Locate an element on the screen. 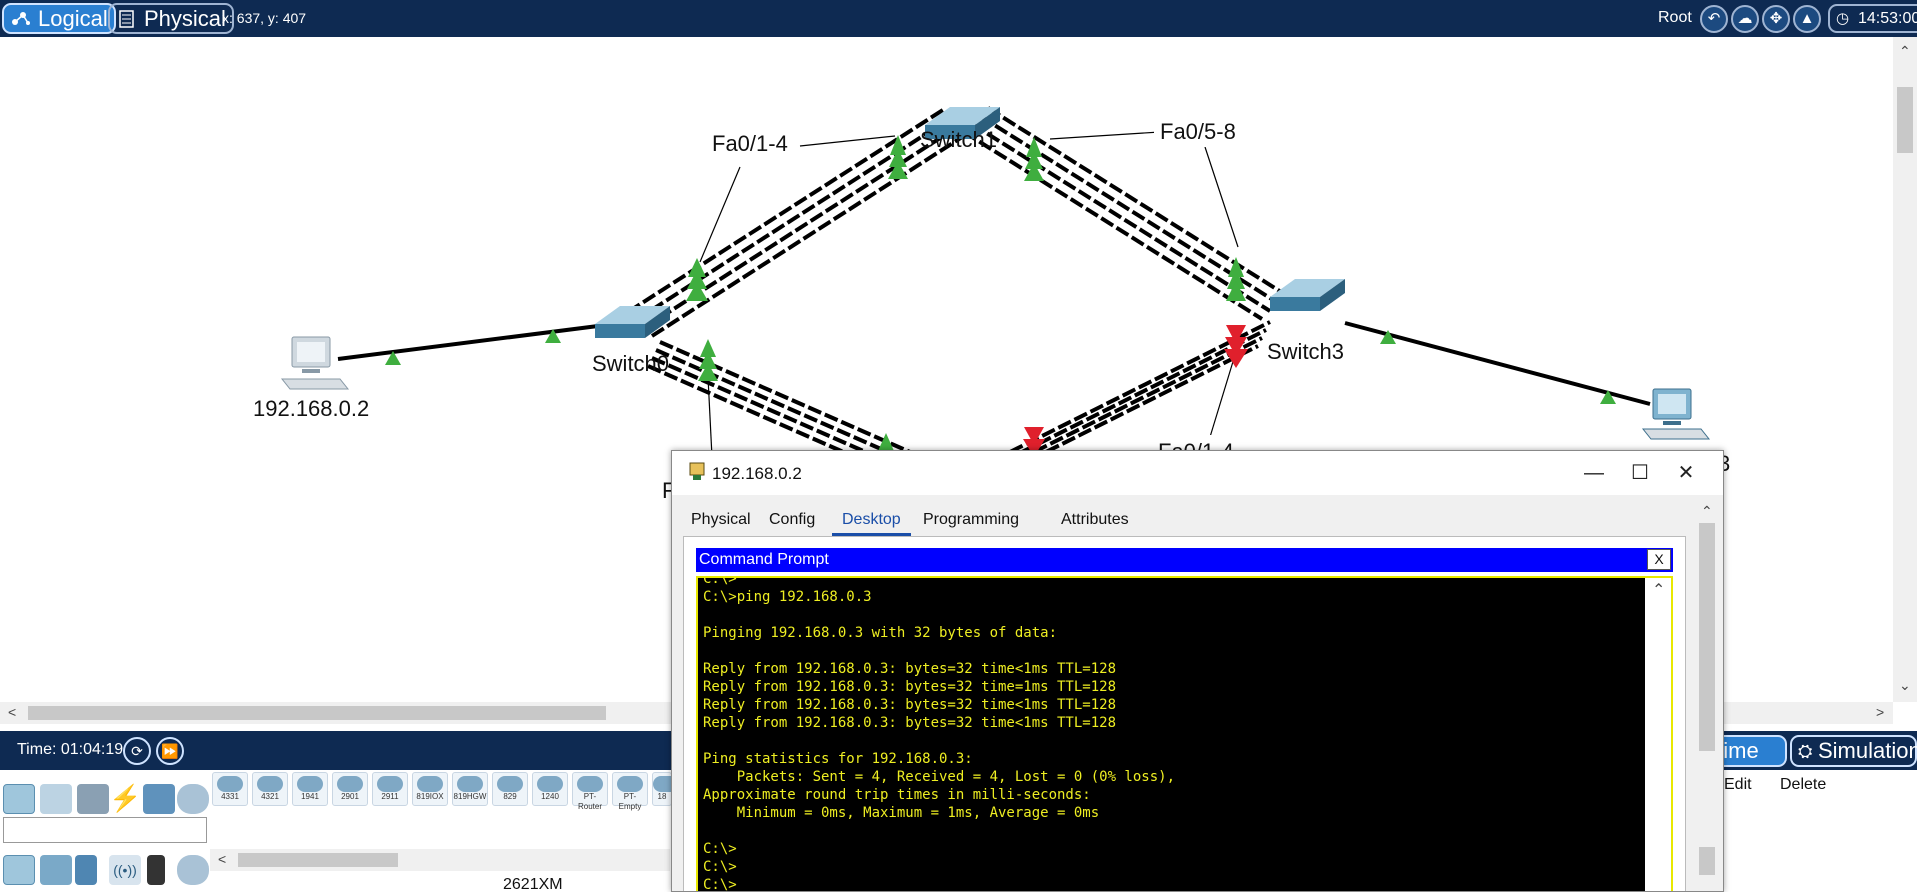  clock-icon: ◷ is located at coordinates (1843, 18).